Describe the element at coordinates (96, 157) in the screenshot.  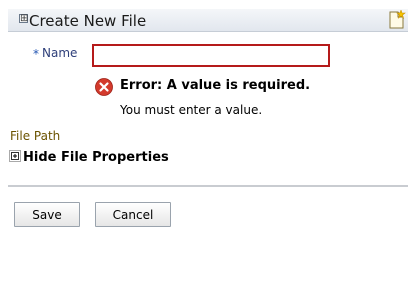
I see `hide-file-properties-toggle: Hide File Properties` at that location.